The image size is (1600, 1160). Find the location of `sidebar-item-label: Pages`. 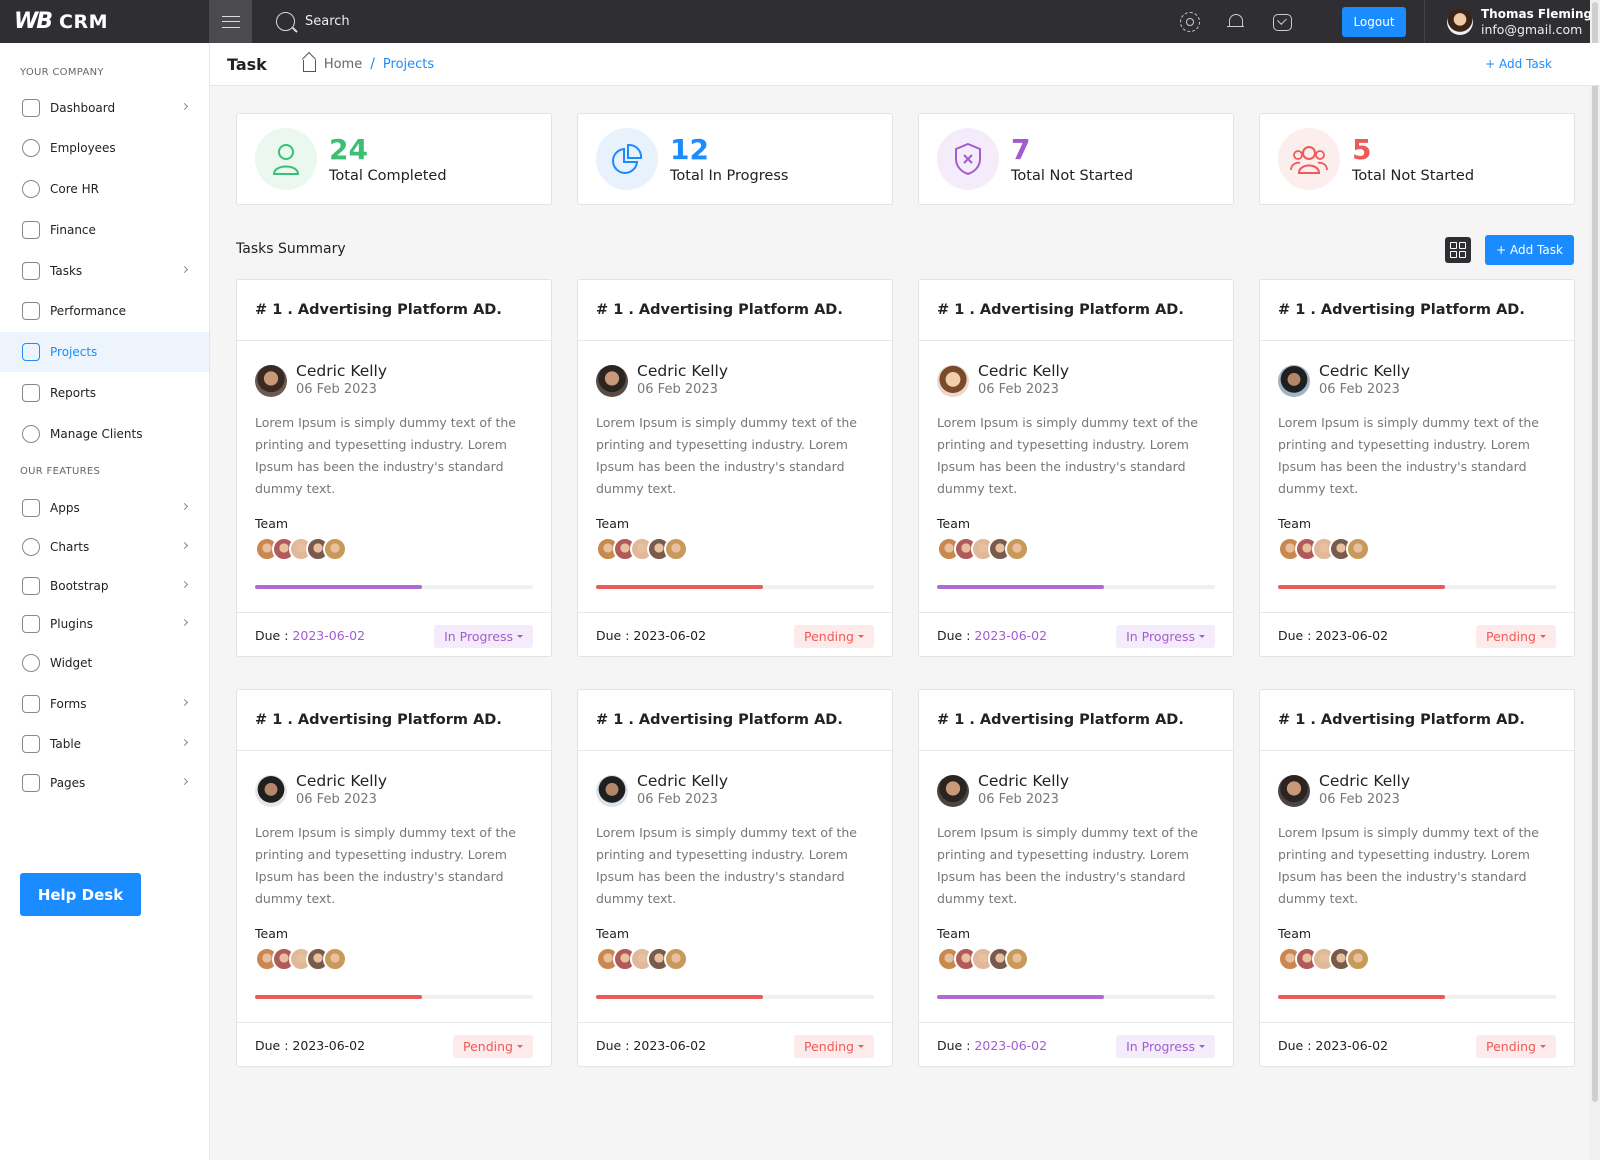

sidebar-item-label: Pages is located at coordinates (68, 783).